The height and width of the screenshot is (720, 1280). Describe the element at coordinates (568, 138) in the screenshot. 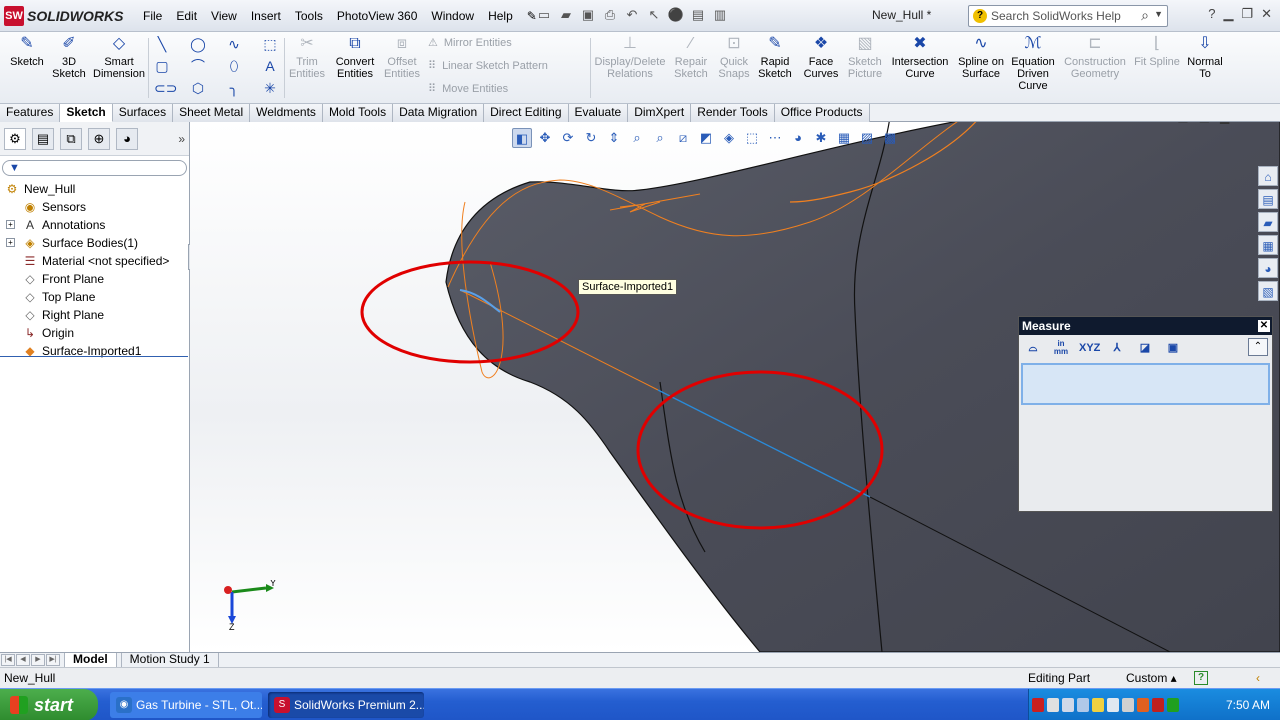

I see `rotate-icon: ⟳` at that location.